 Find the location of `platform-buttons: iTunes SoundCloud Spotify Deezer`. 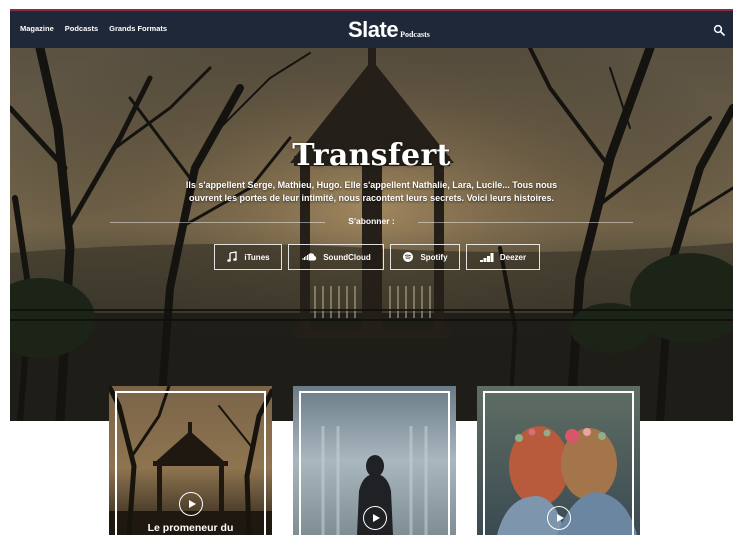

platform-buttons: iTunes SoundCloud Spotify Deezer is located at coordinates (377, 257).